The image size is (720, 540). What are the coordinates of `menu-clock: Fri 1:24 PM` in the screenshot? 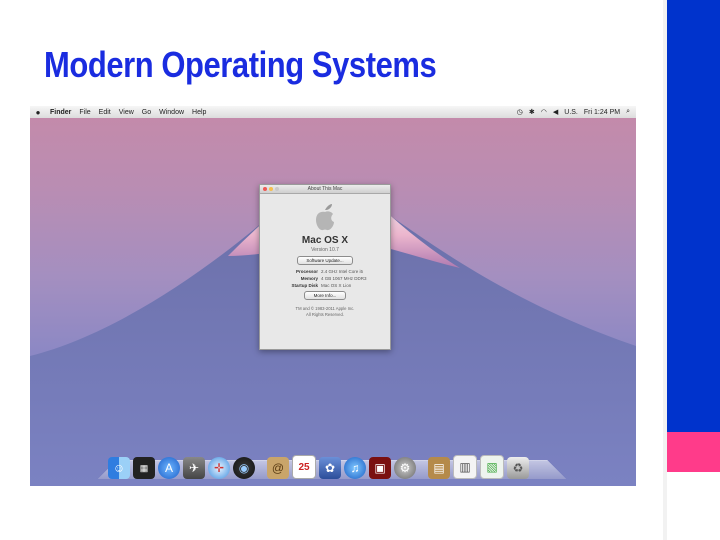 It's located at (602, 112).